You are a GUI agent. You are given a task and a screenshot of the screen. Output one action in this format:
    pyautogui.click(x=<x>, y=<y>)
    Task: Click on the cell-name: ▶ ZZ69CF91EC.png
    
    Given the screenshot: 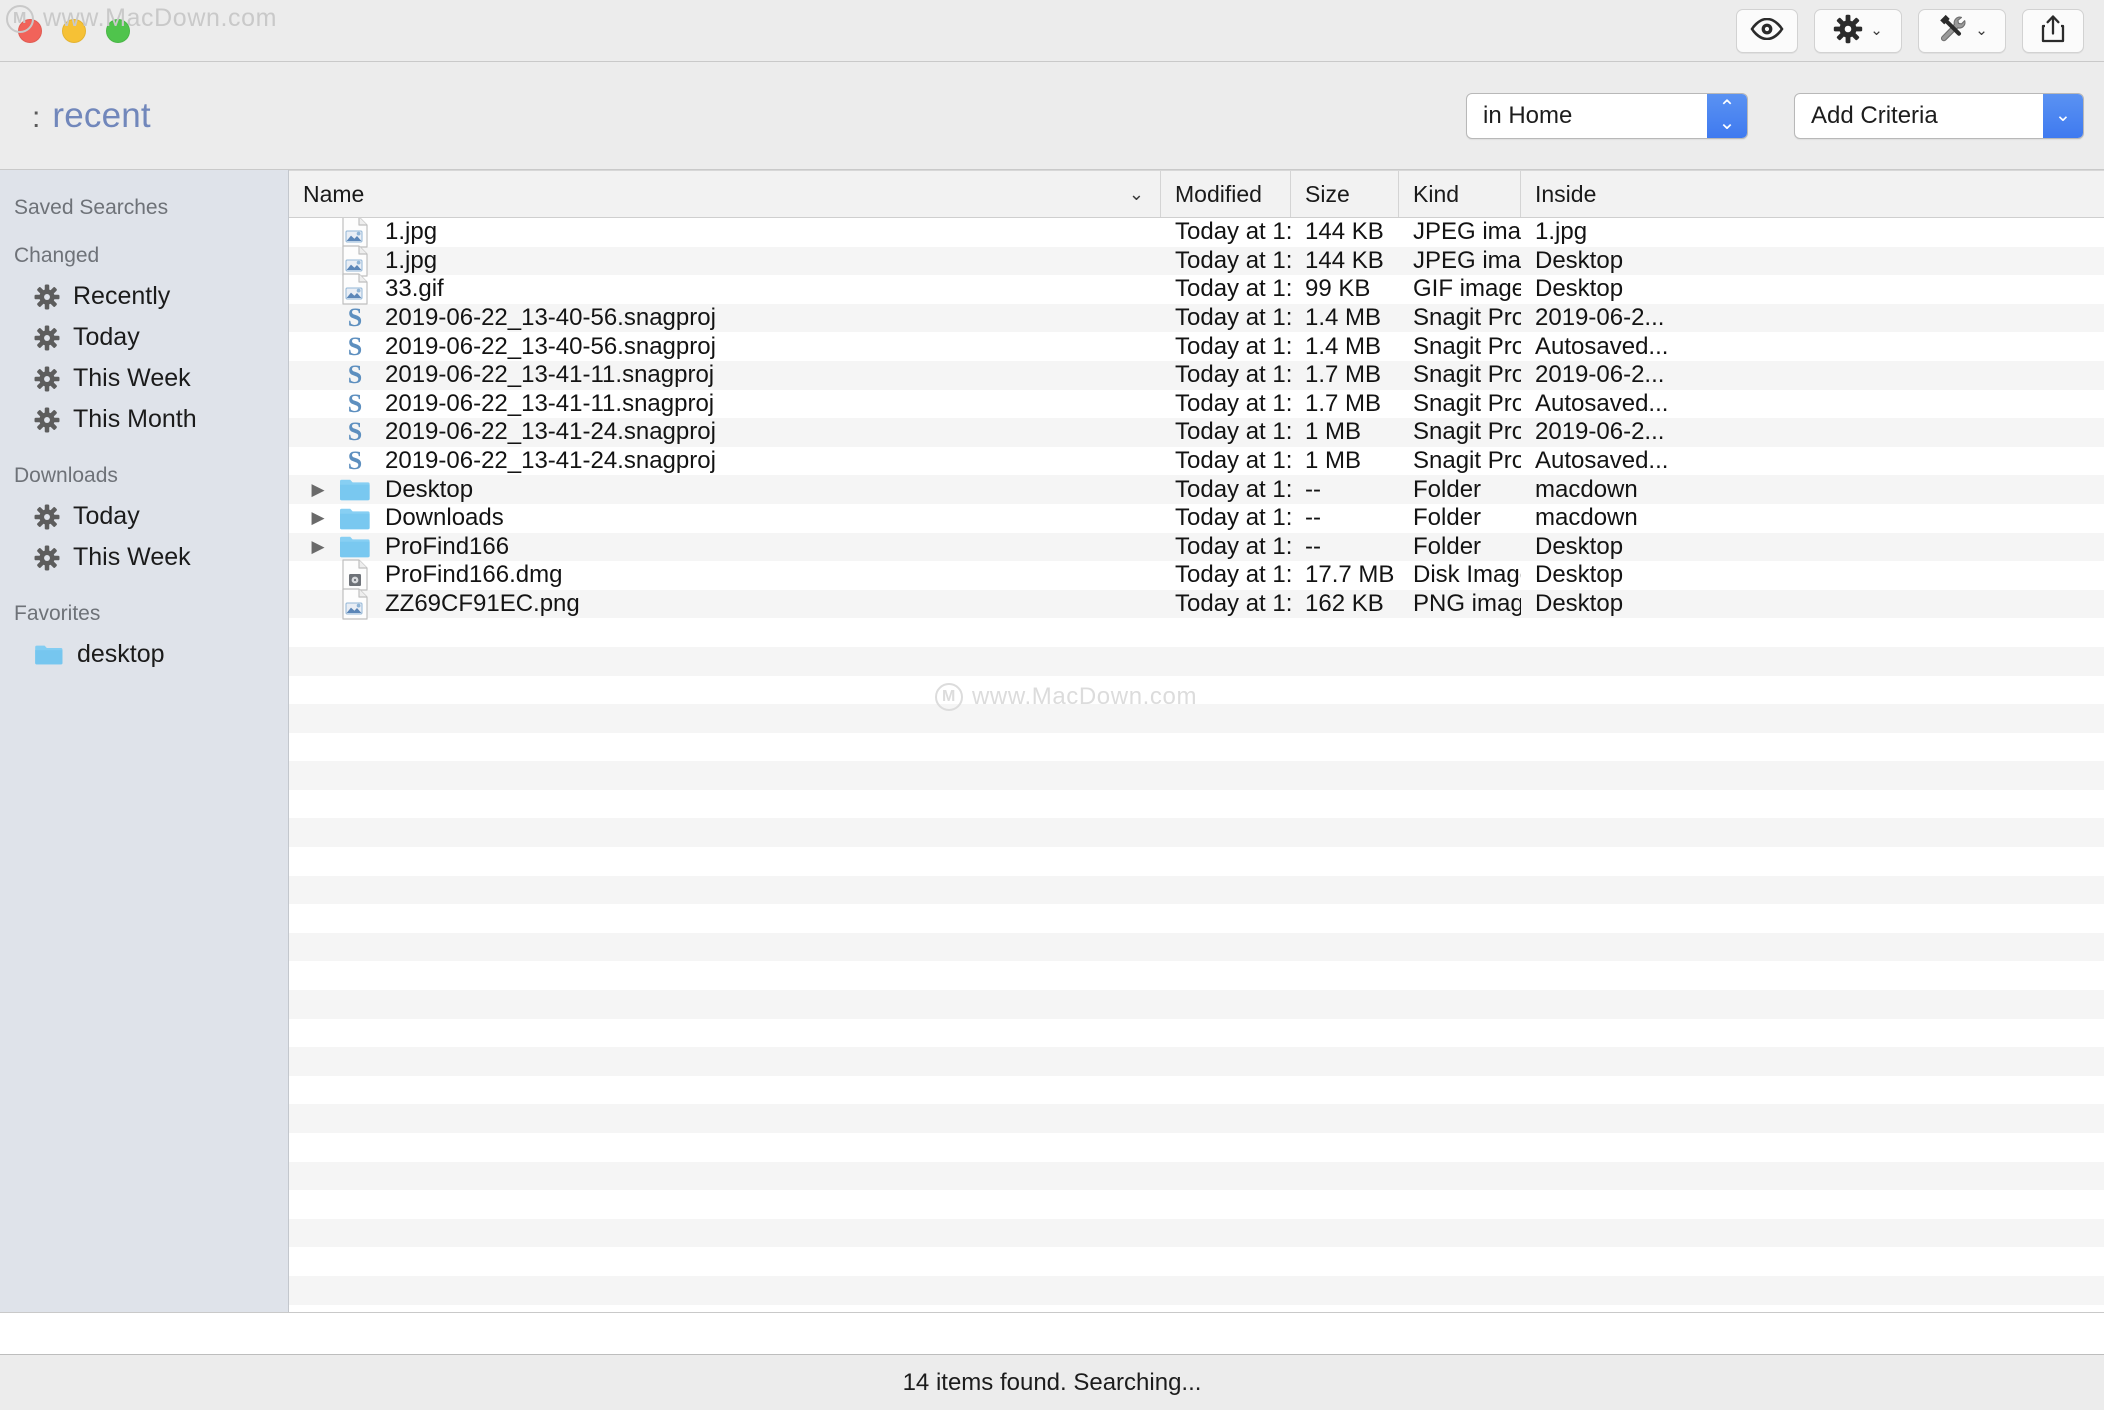 What is the action you would take?
    pyautogui.click(x=725, y=604)
    